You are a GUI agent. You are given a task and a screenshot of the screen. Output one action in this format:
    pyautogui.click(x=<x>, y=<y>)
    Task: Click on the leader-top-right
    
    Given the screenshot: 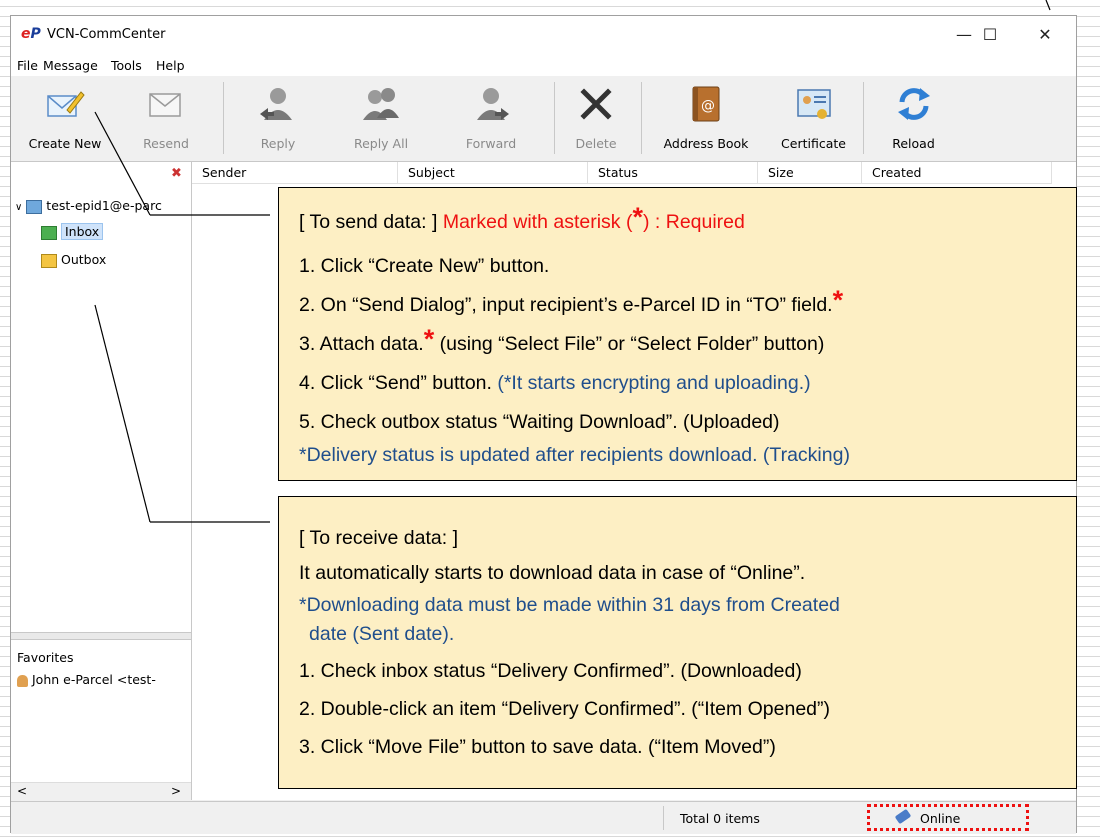 What is the action you would take?
    pyautogui.click(x=1048, y=5)
    